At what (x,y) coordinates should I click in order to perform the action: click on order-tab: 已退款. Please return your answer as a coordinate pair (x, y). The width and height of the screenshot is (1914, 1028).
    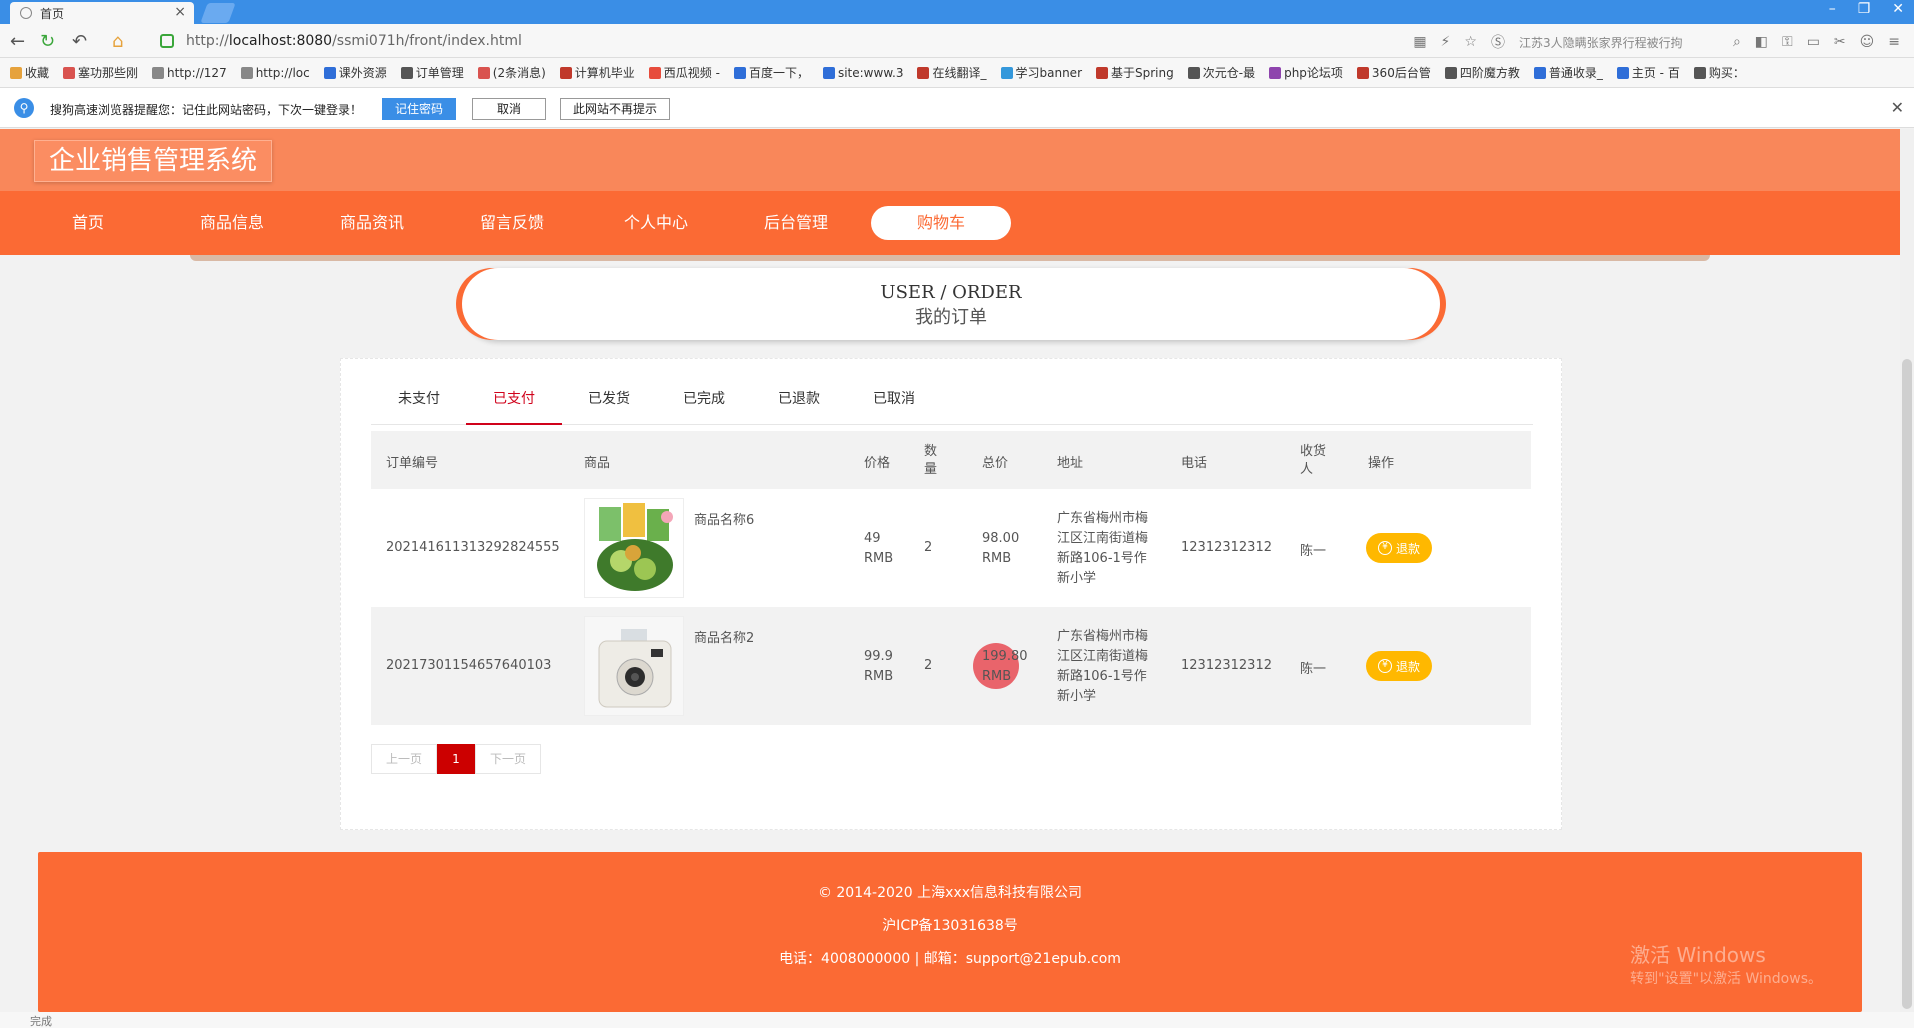
    Looking at the image, I should click on (799, 399).